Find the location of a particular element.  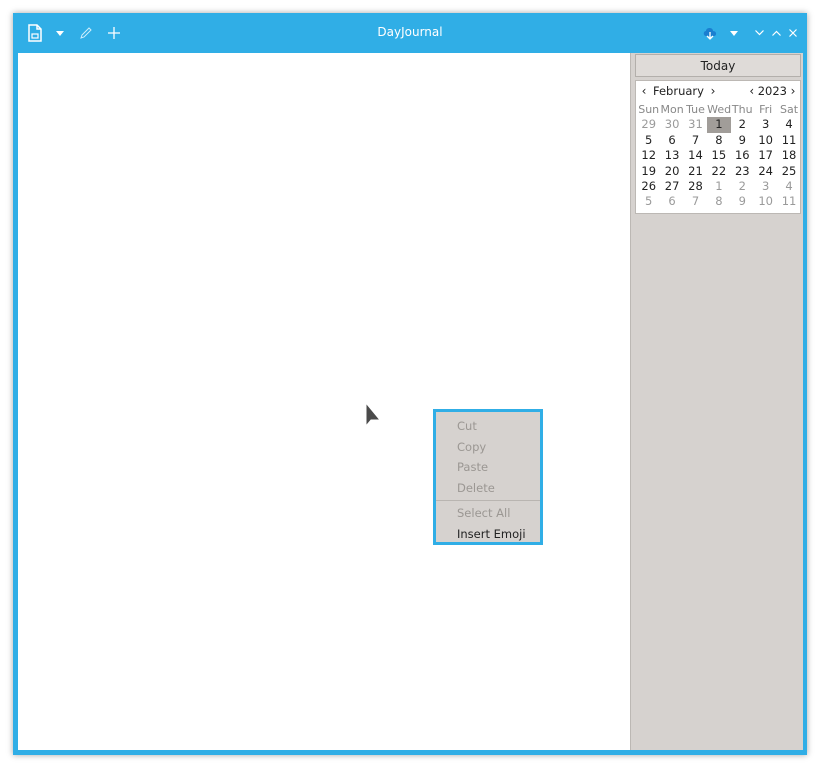

window-title: DayJournal is located at coordinates (410, 32).